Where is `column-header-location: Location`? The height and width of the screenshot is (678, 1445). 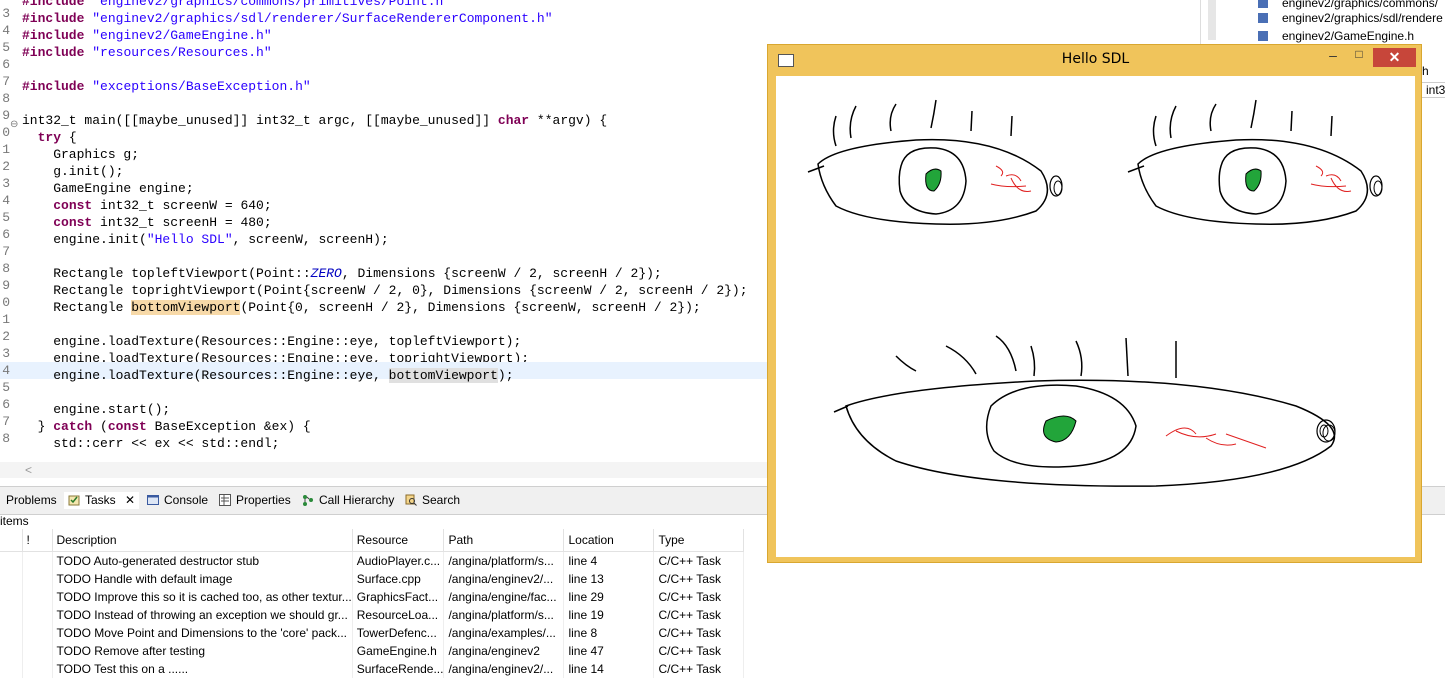
column-header-location: Location is located at coordinates (609, 540).